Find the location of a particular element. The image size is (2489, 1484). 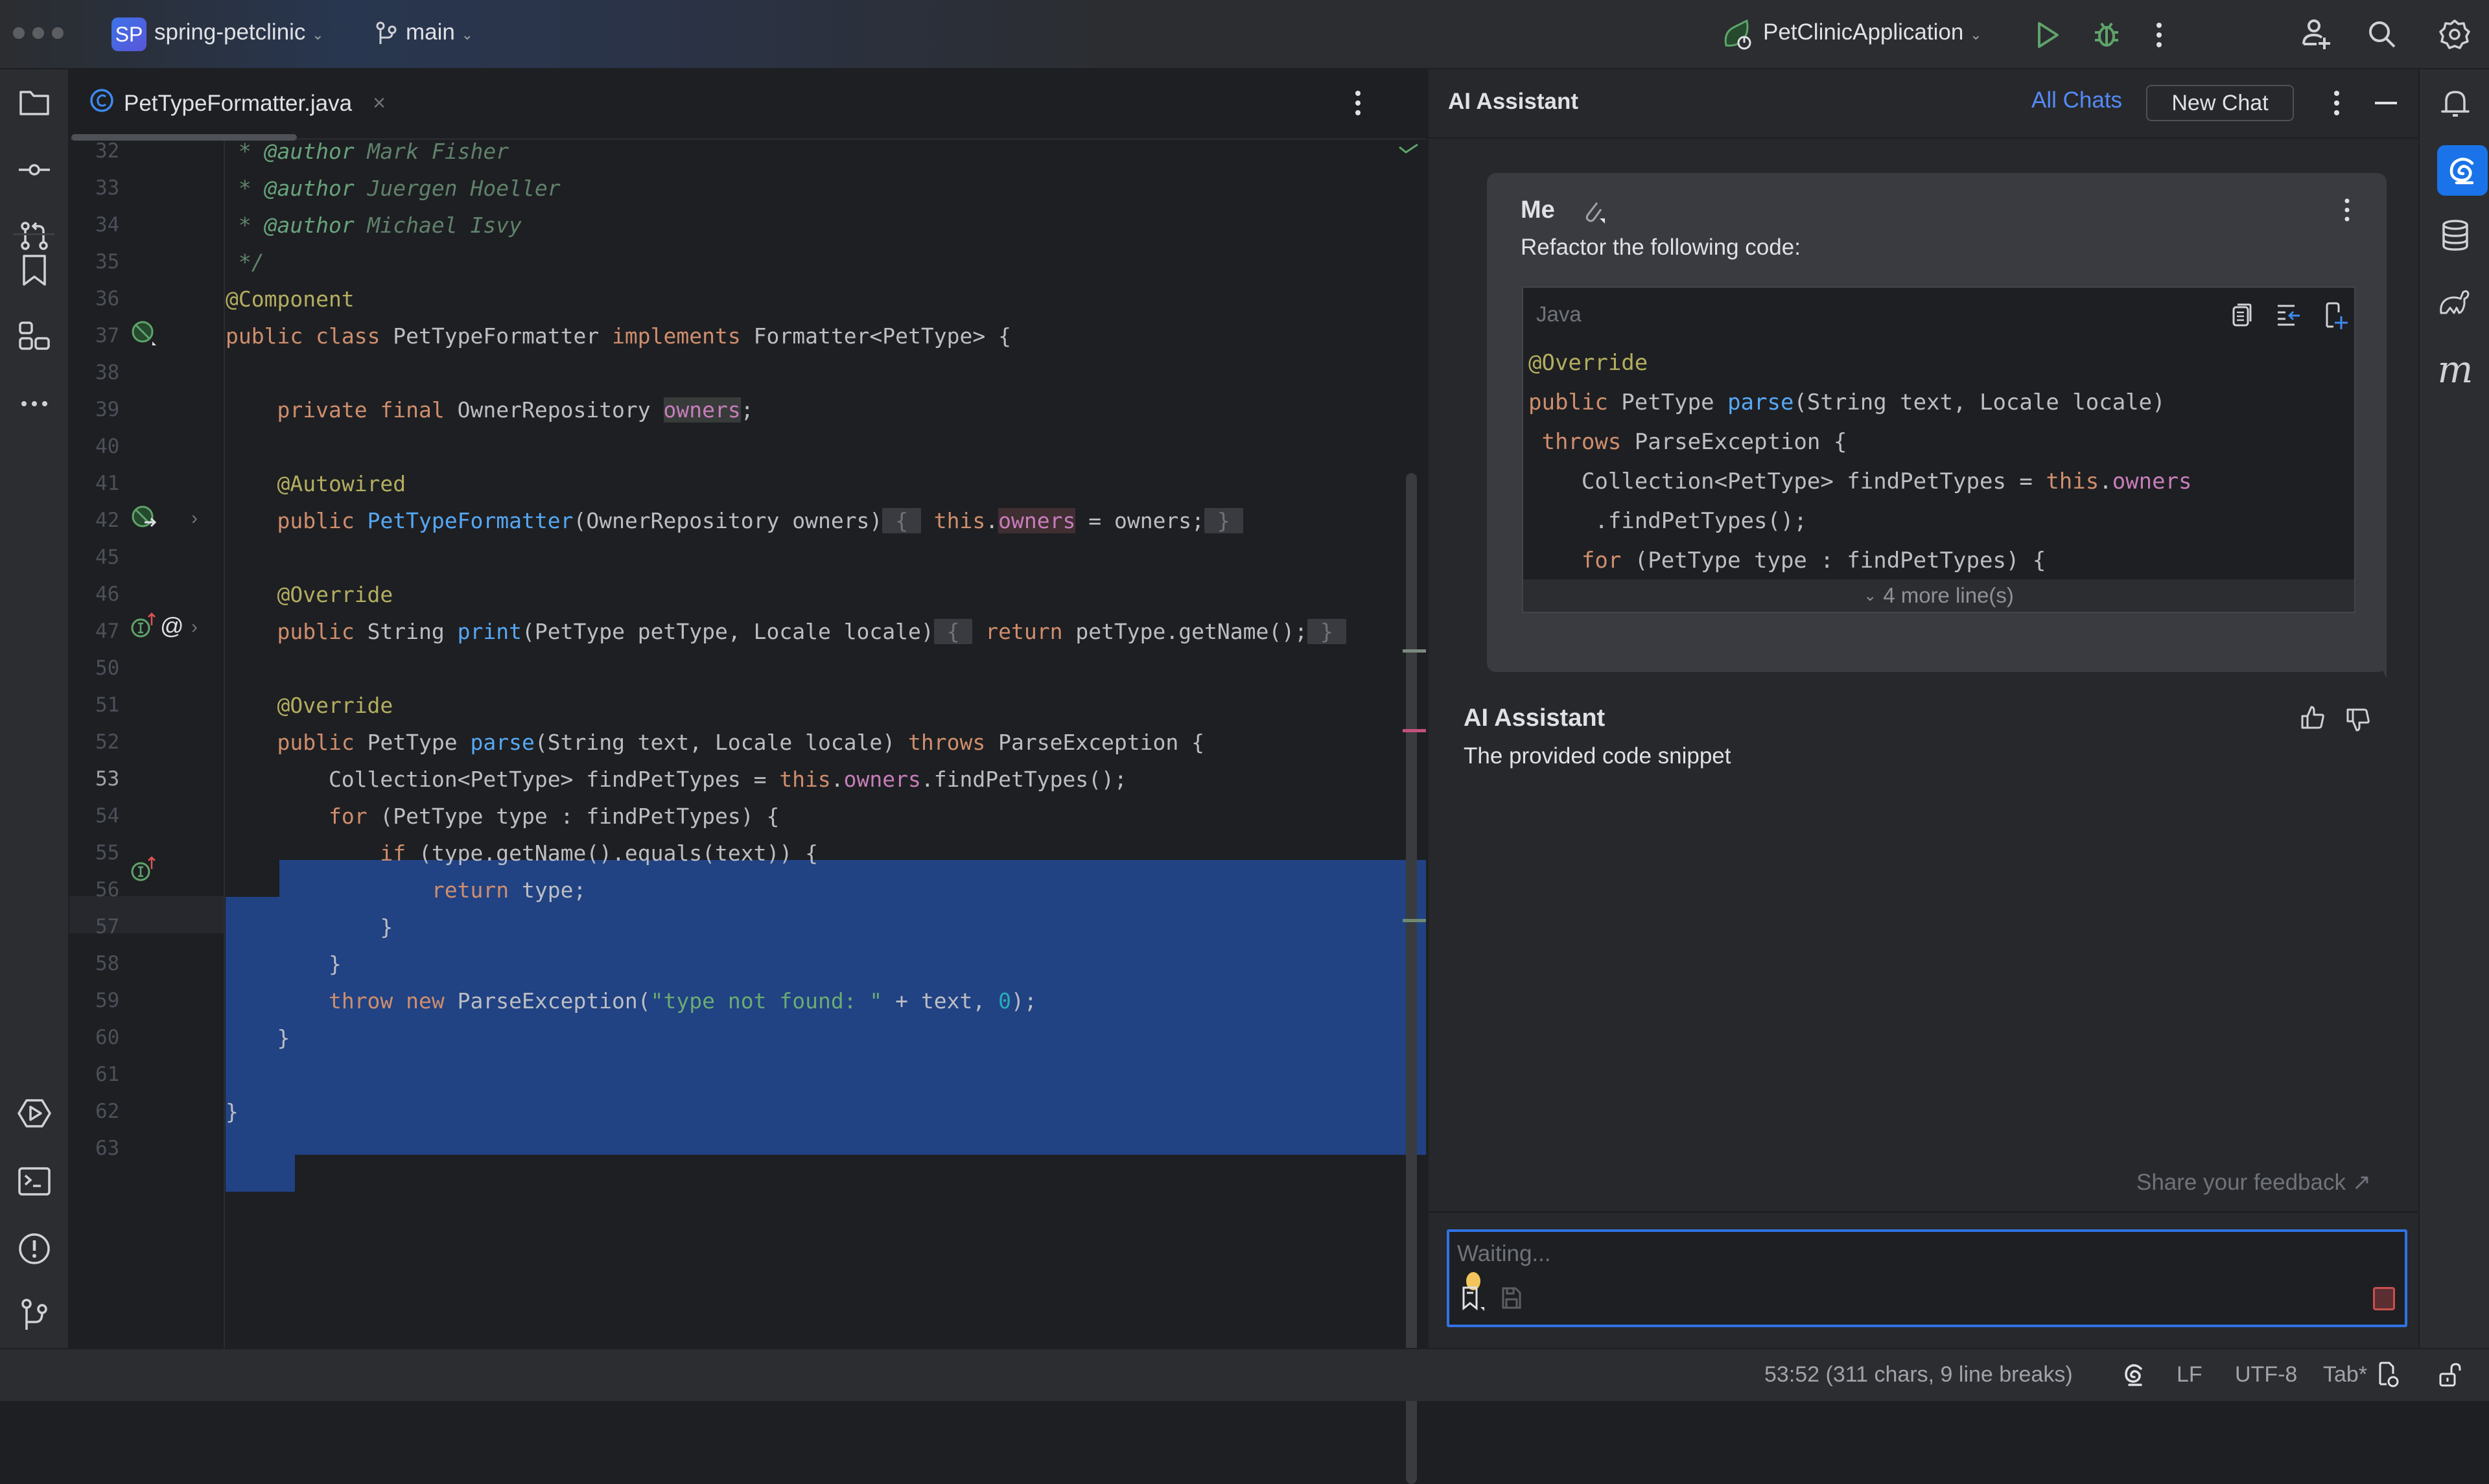

expand-more-lines: ⌄ 4 more line(s) is located at coordinates (1938, 595).